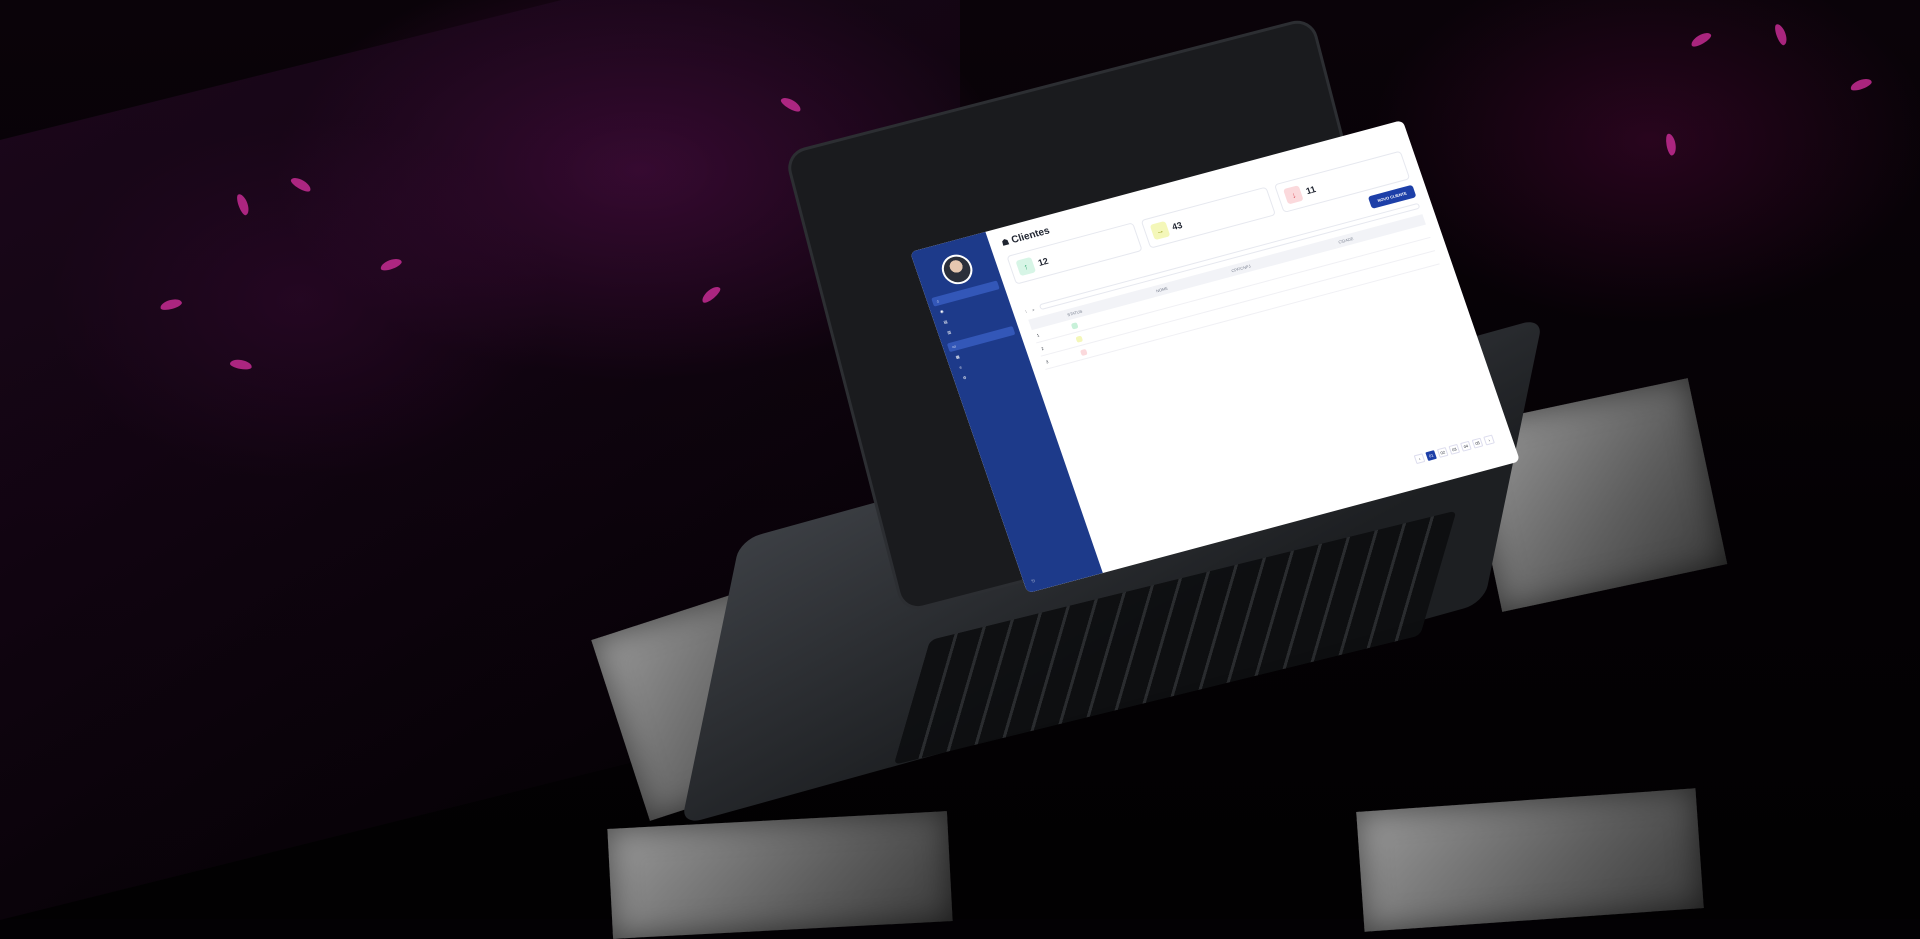 The height and width of the screenshot is (939, 1920). I want to click on chevron-right-icon: ›, so click(1489, 440).